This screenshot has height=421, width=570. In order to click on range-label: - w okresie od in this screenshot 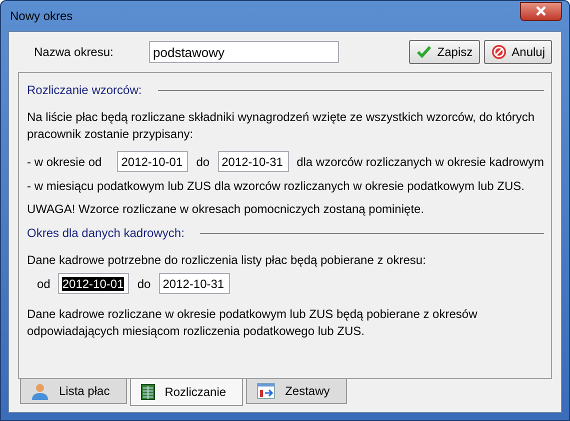, I will do `click(65, 161)`.